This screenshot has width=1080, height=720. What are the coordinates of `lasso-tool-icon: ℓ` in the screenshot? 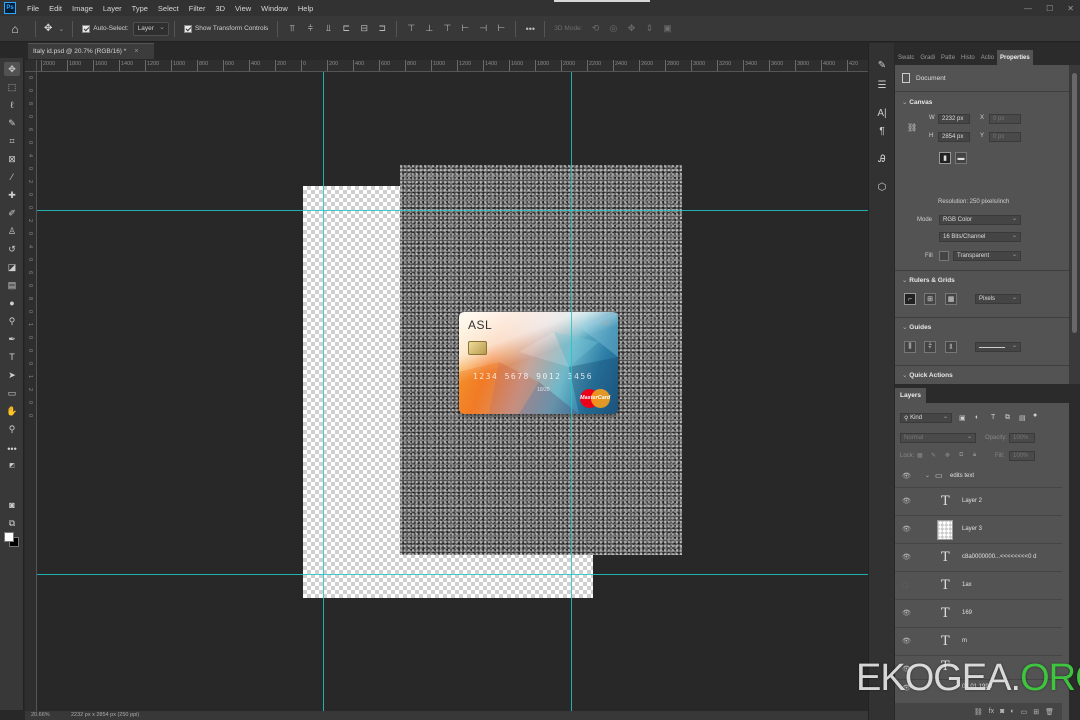 It's located at (12, 105).